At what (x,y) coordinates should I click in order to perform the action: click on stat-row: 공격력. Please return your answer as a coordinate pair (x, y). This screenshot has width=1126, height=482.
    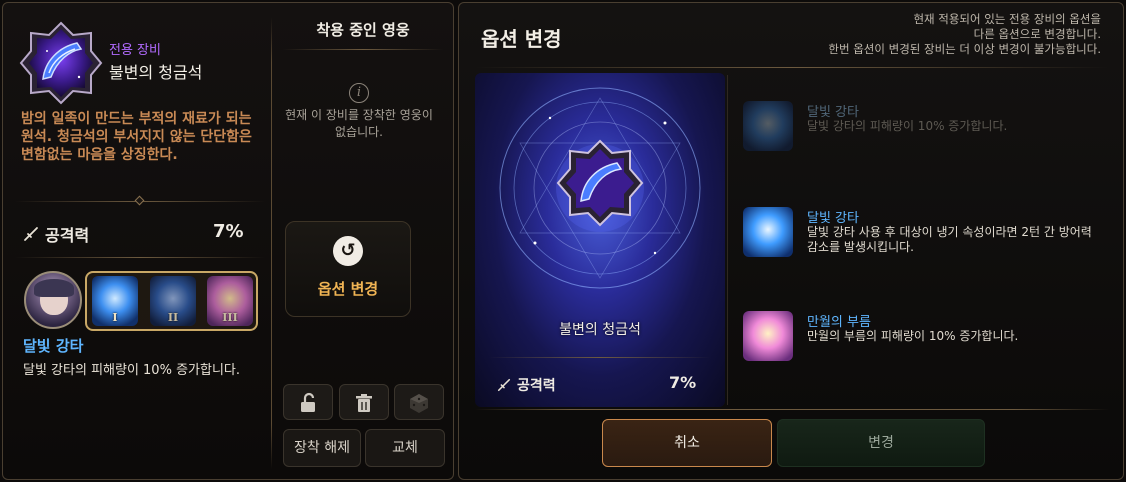
    Looking at the image, I should click on (56, 234).